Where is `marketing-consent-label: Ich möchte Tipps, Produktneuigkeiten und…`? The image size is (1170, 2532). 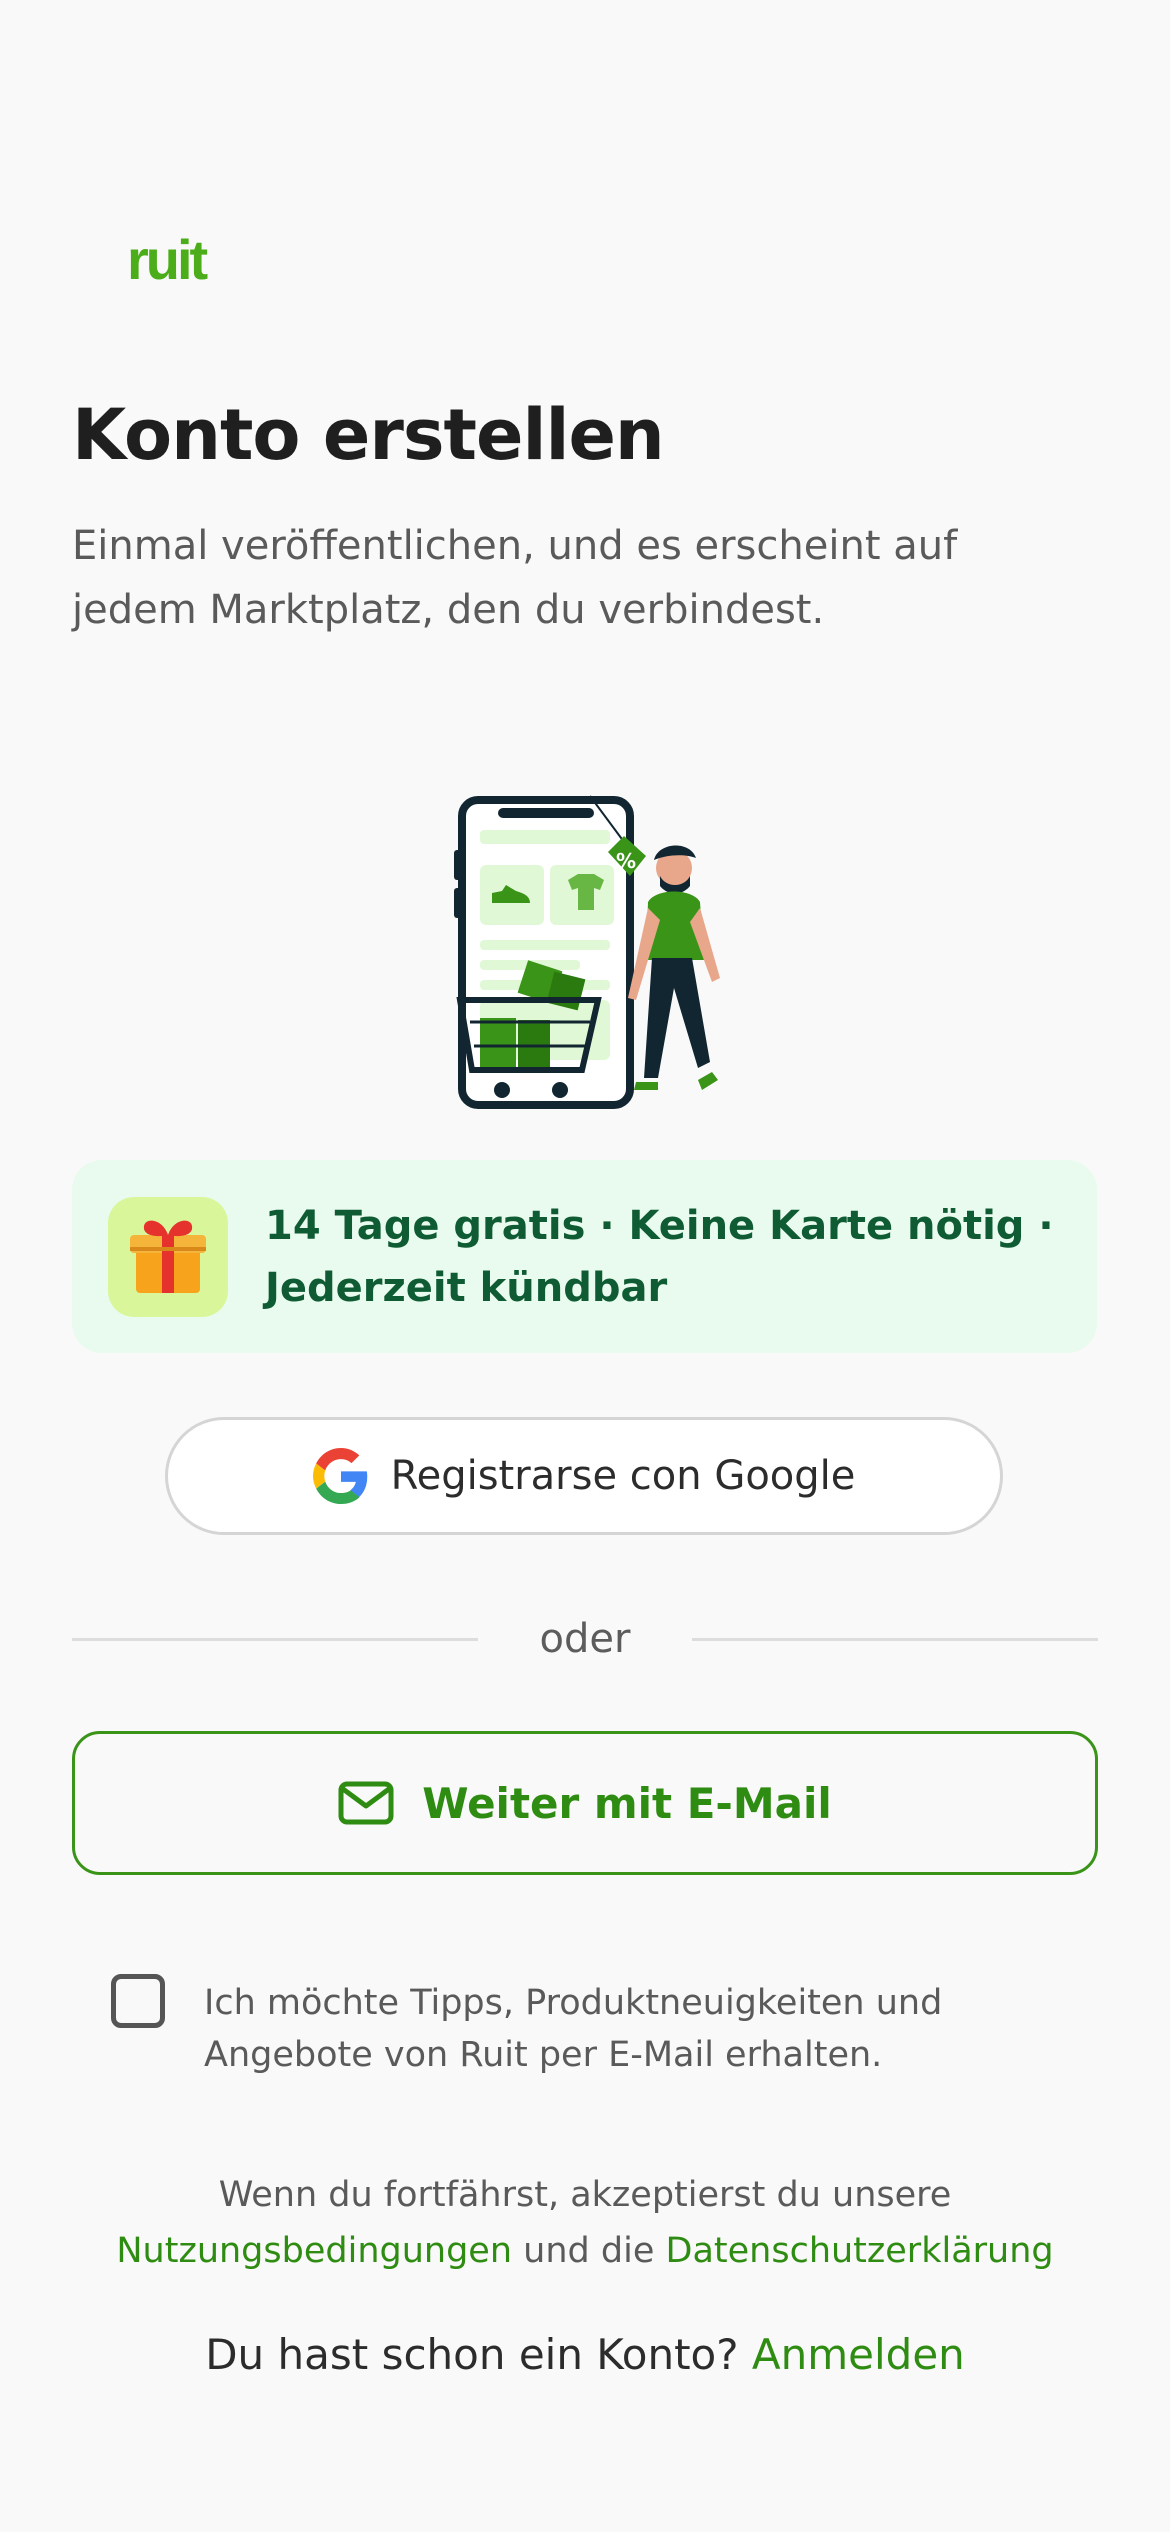
marketing-consent-label: Ich möchte Tipps, Produktneuigkeiten und… is located at coordinates (573, 2029).